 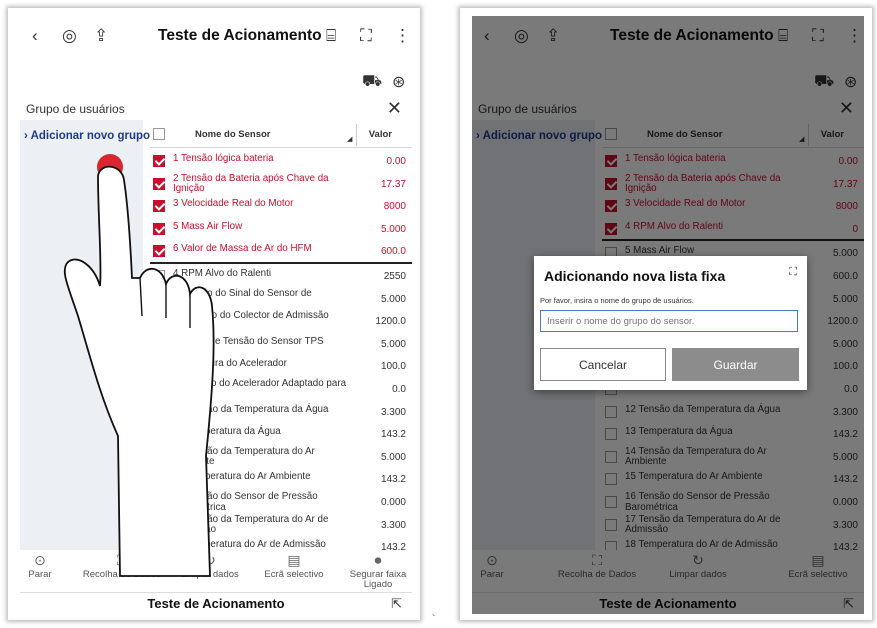 What do you see at coordinates (735, 364) in the screenshot?
I see `save-button: Guardar` at bounding box center [735, 364].